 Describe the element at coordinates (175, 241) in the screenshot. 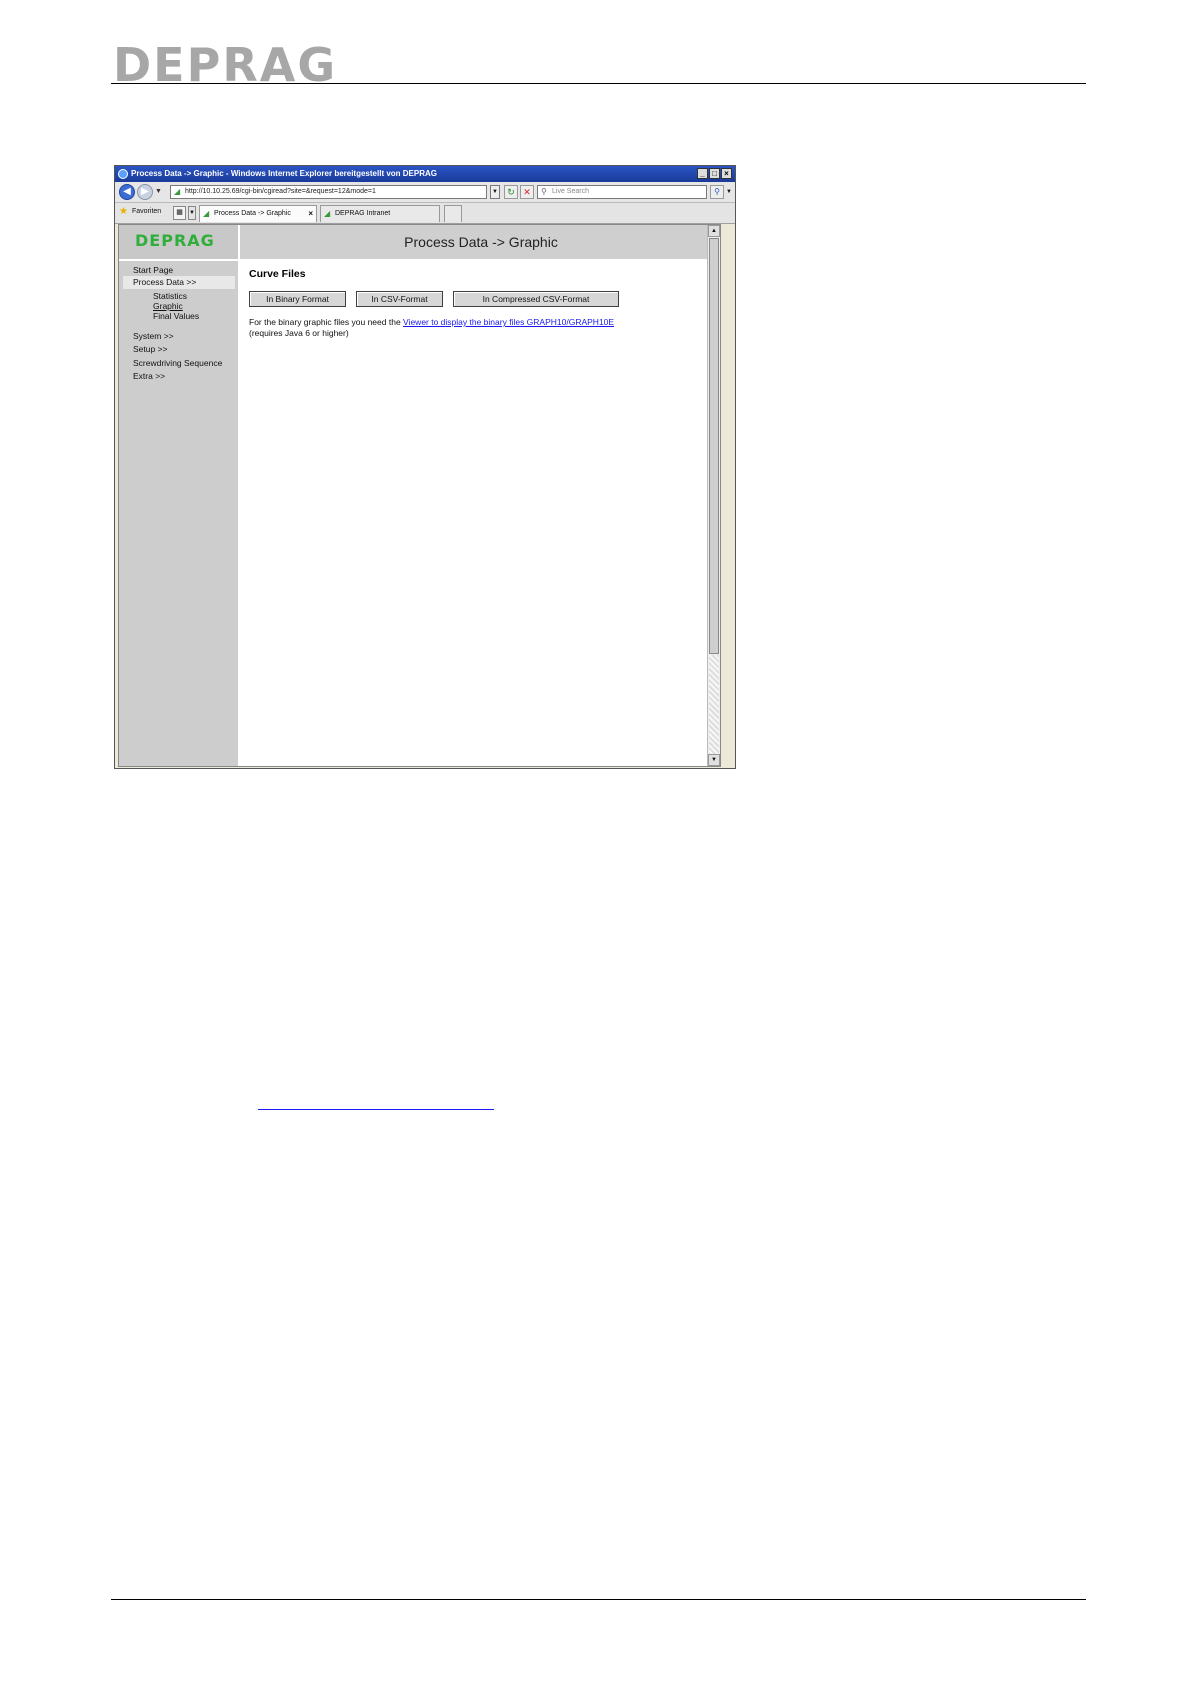

I see `site-logo: DEPRAG` at that location.